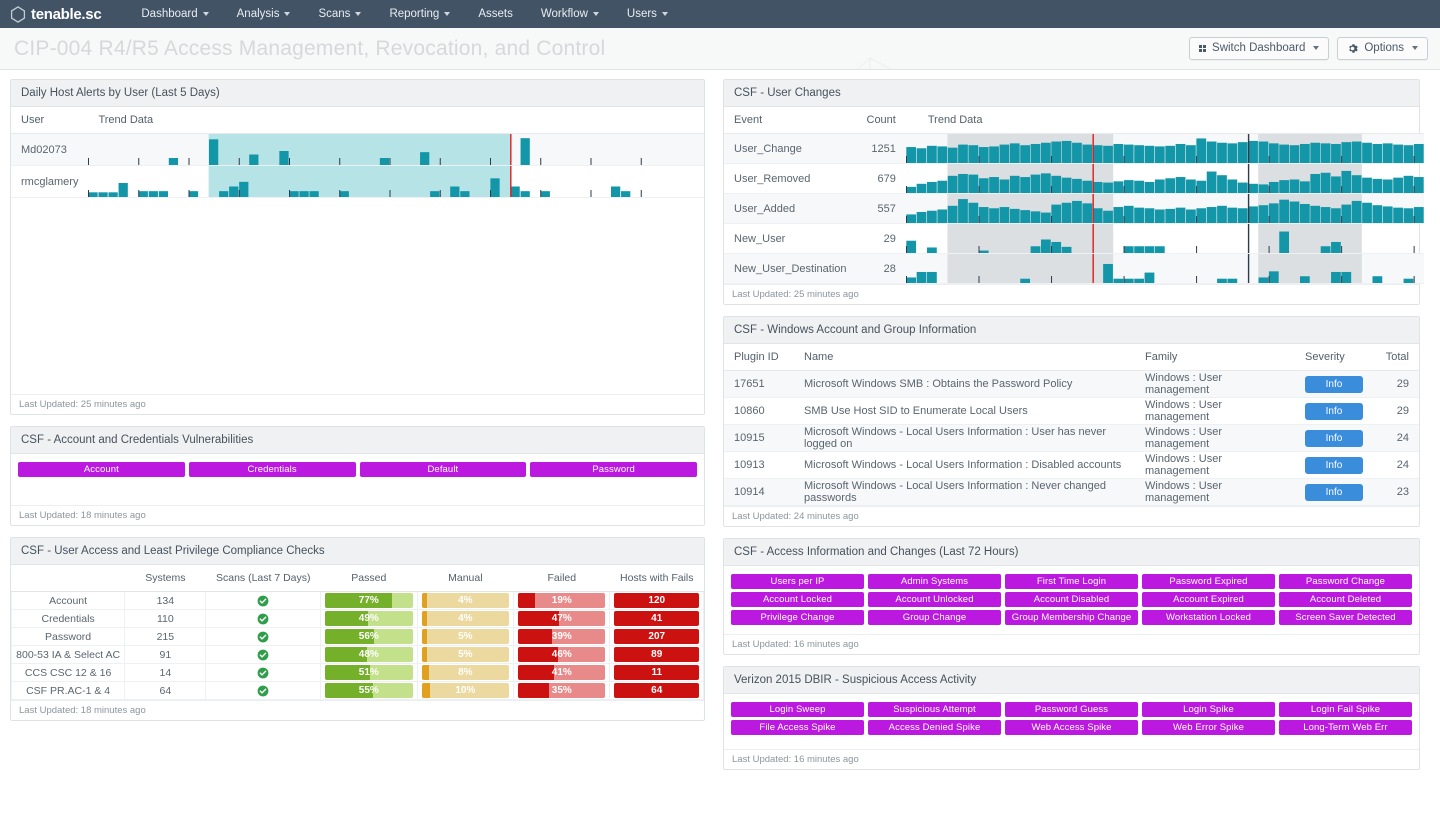 The image size is (1440, 820). Describe the element at coordinates (797, 727) in the screenshot. I see `dbir-event-pill: File Access Spike` at that location.